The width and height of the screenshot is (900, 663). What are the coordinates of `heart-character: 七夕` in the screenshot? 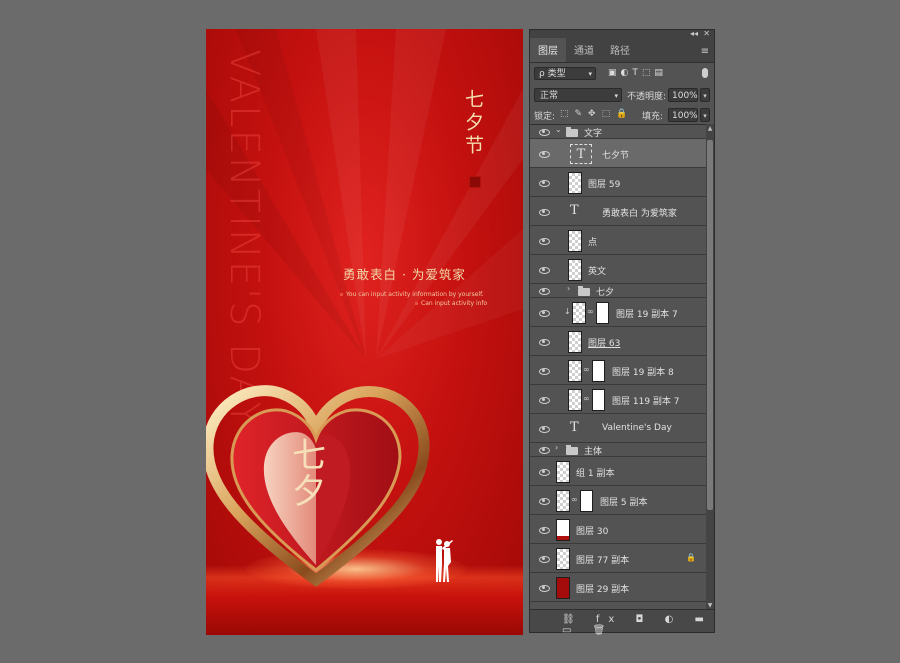 It's located at (309, 474).